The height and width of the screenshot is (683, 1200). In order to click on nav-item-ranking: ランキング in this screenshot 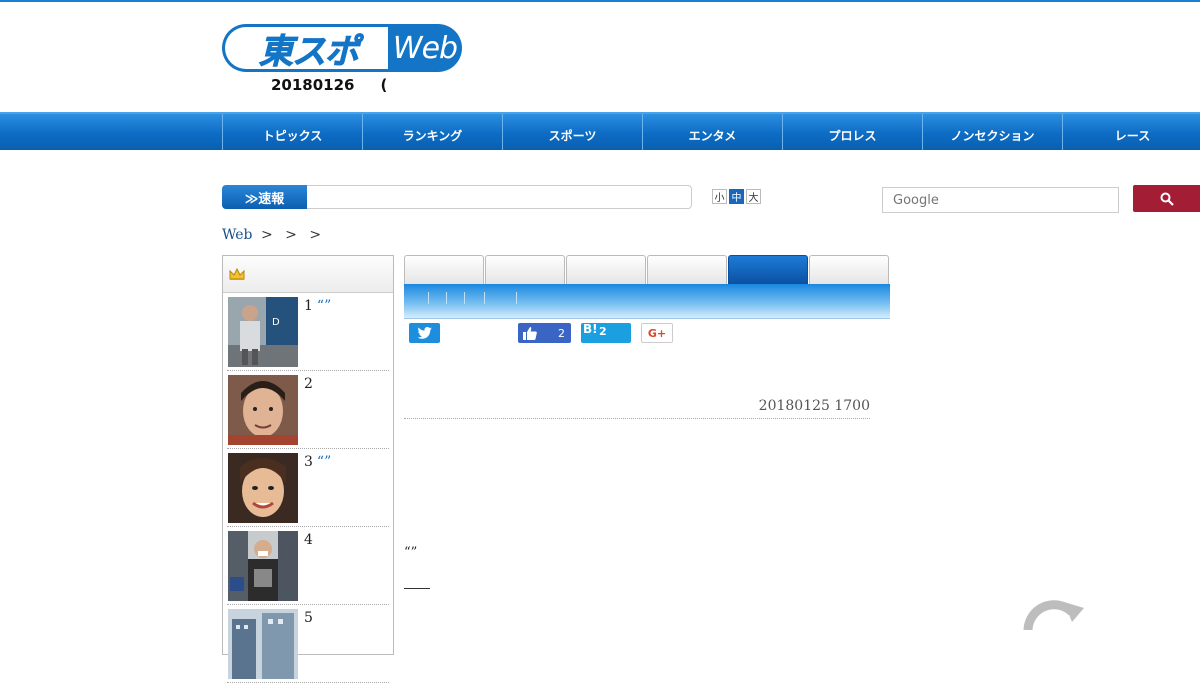, I will do `click(432, 132)`.